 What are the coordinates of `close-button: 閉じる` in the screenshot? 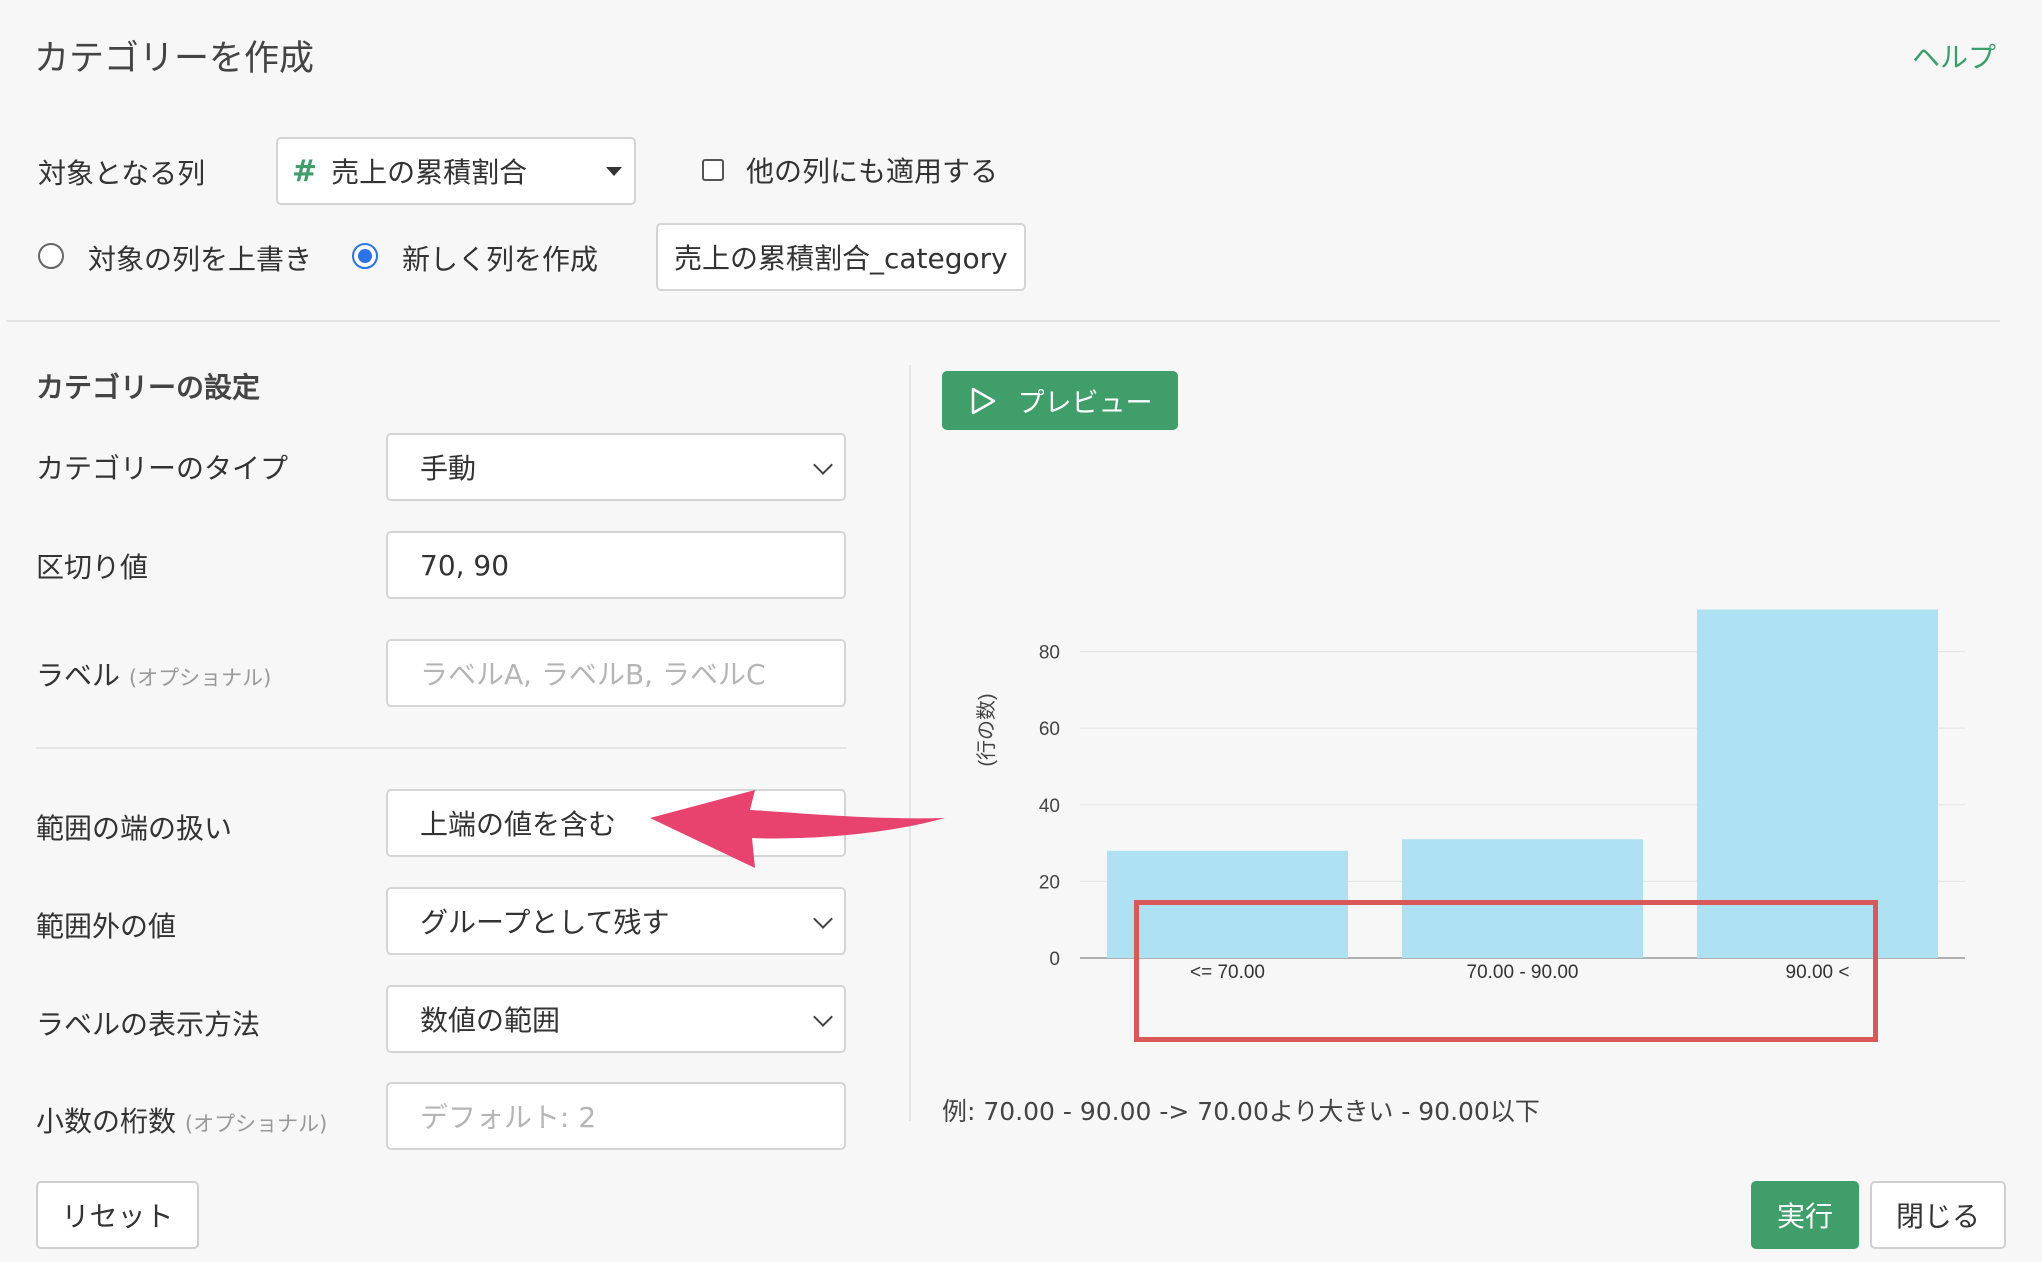 It's located at (1938, 1215).